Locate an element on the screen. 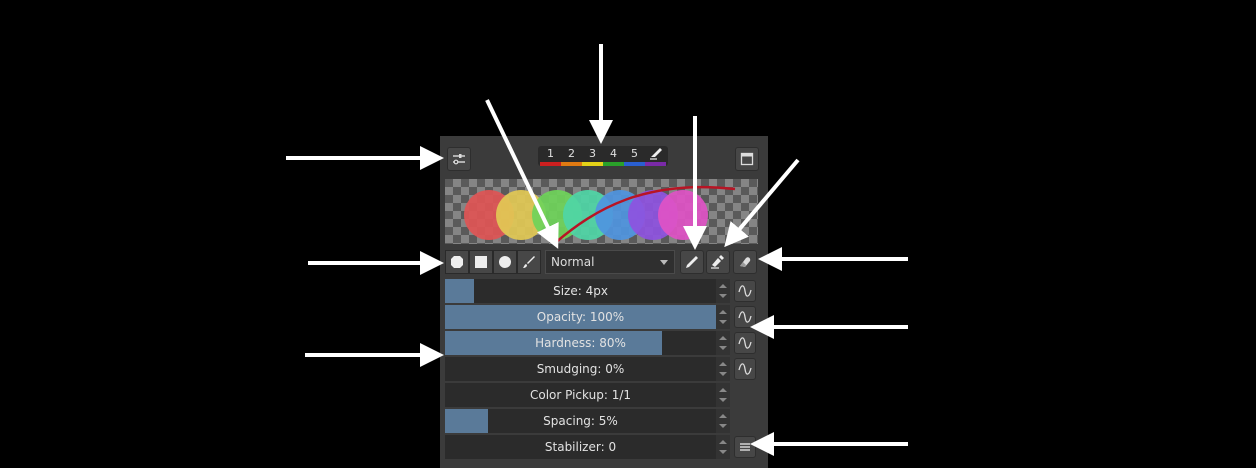 The image size is (1256, 468). arrow-blend-mode is located at coordinates (522, 174).